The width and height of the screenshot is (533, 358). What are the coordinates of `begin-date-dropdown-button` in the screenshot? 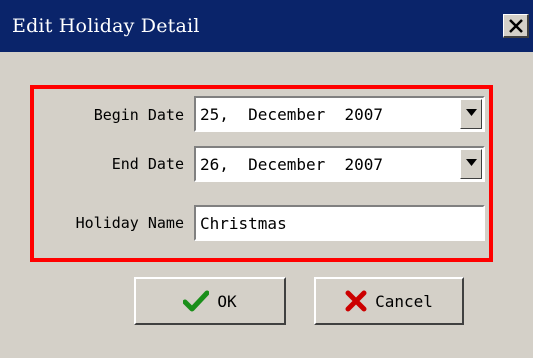 It's located at (471, 114).